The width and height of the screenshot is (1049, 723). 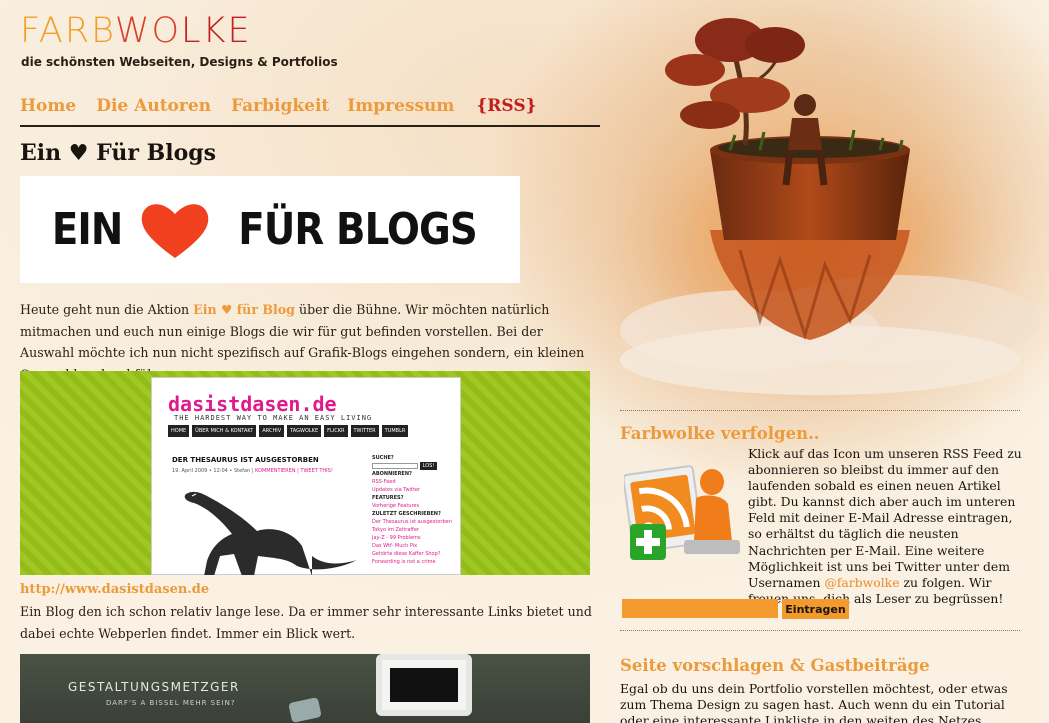 What do you see at coordinates (270, 533) in the screenshot?
I see `dinosaur-illustration` at bounding box center [270, 533].